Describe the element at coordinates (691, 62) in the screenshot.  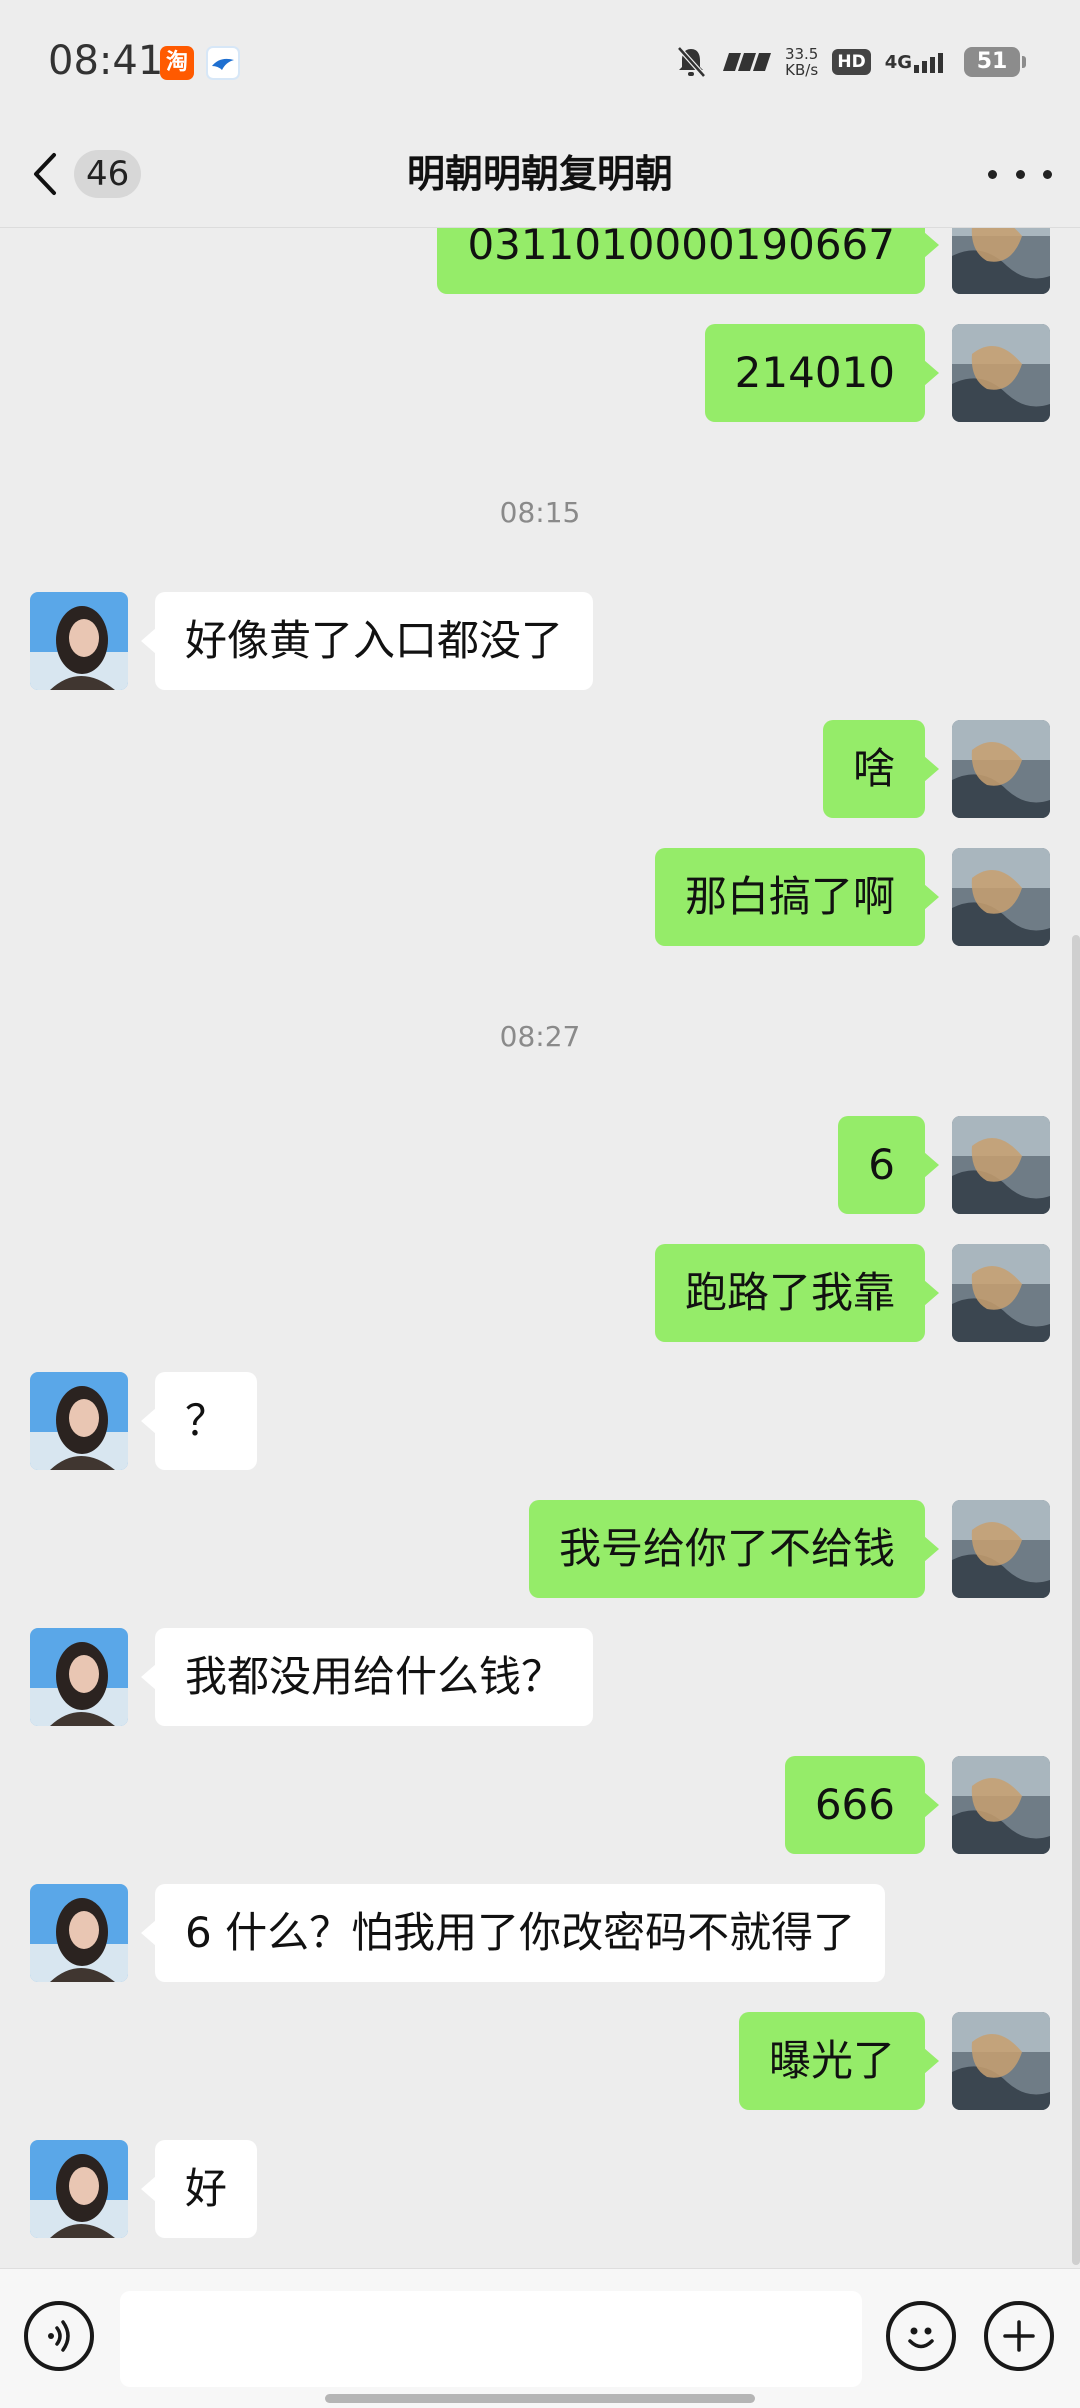
I see `mute-bell-icon` at that location.